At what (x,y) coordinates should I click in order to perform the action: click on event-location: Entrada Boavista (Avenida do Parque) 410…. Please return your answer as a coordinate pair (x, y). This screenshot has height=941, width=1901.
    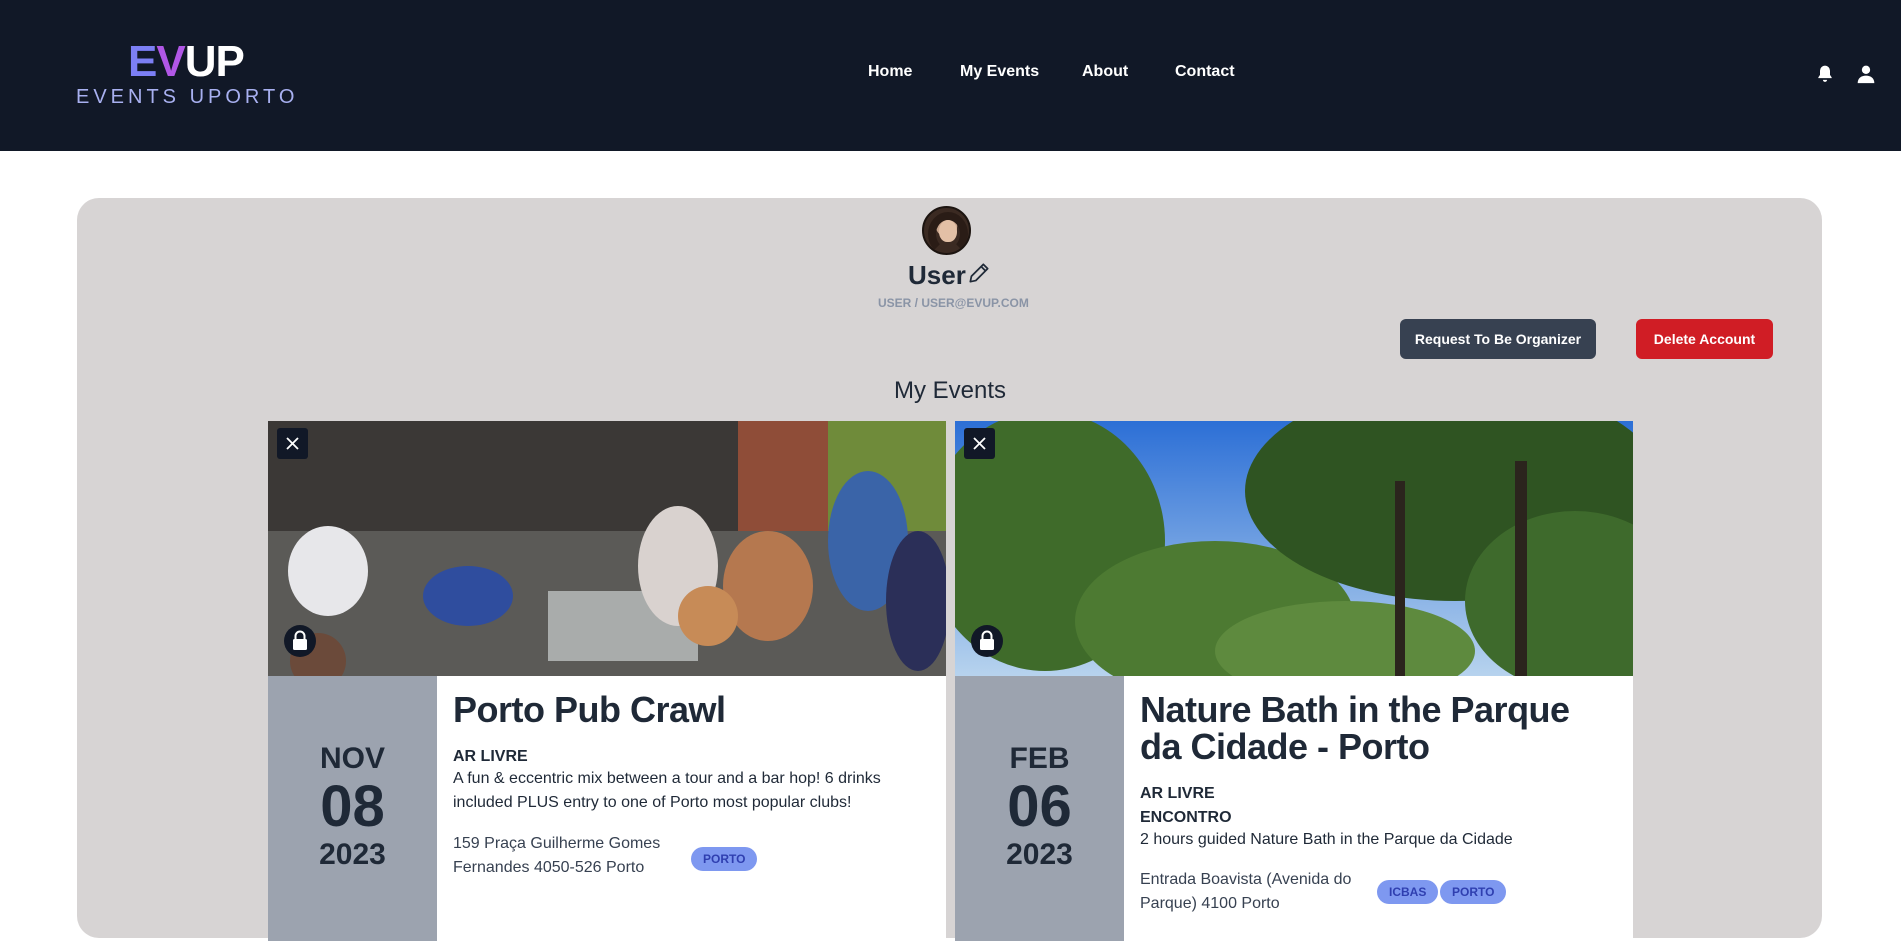
    Looking at the image, I should click on (1246, 891).